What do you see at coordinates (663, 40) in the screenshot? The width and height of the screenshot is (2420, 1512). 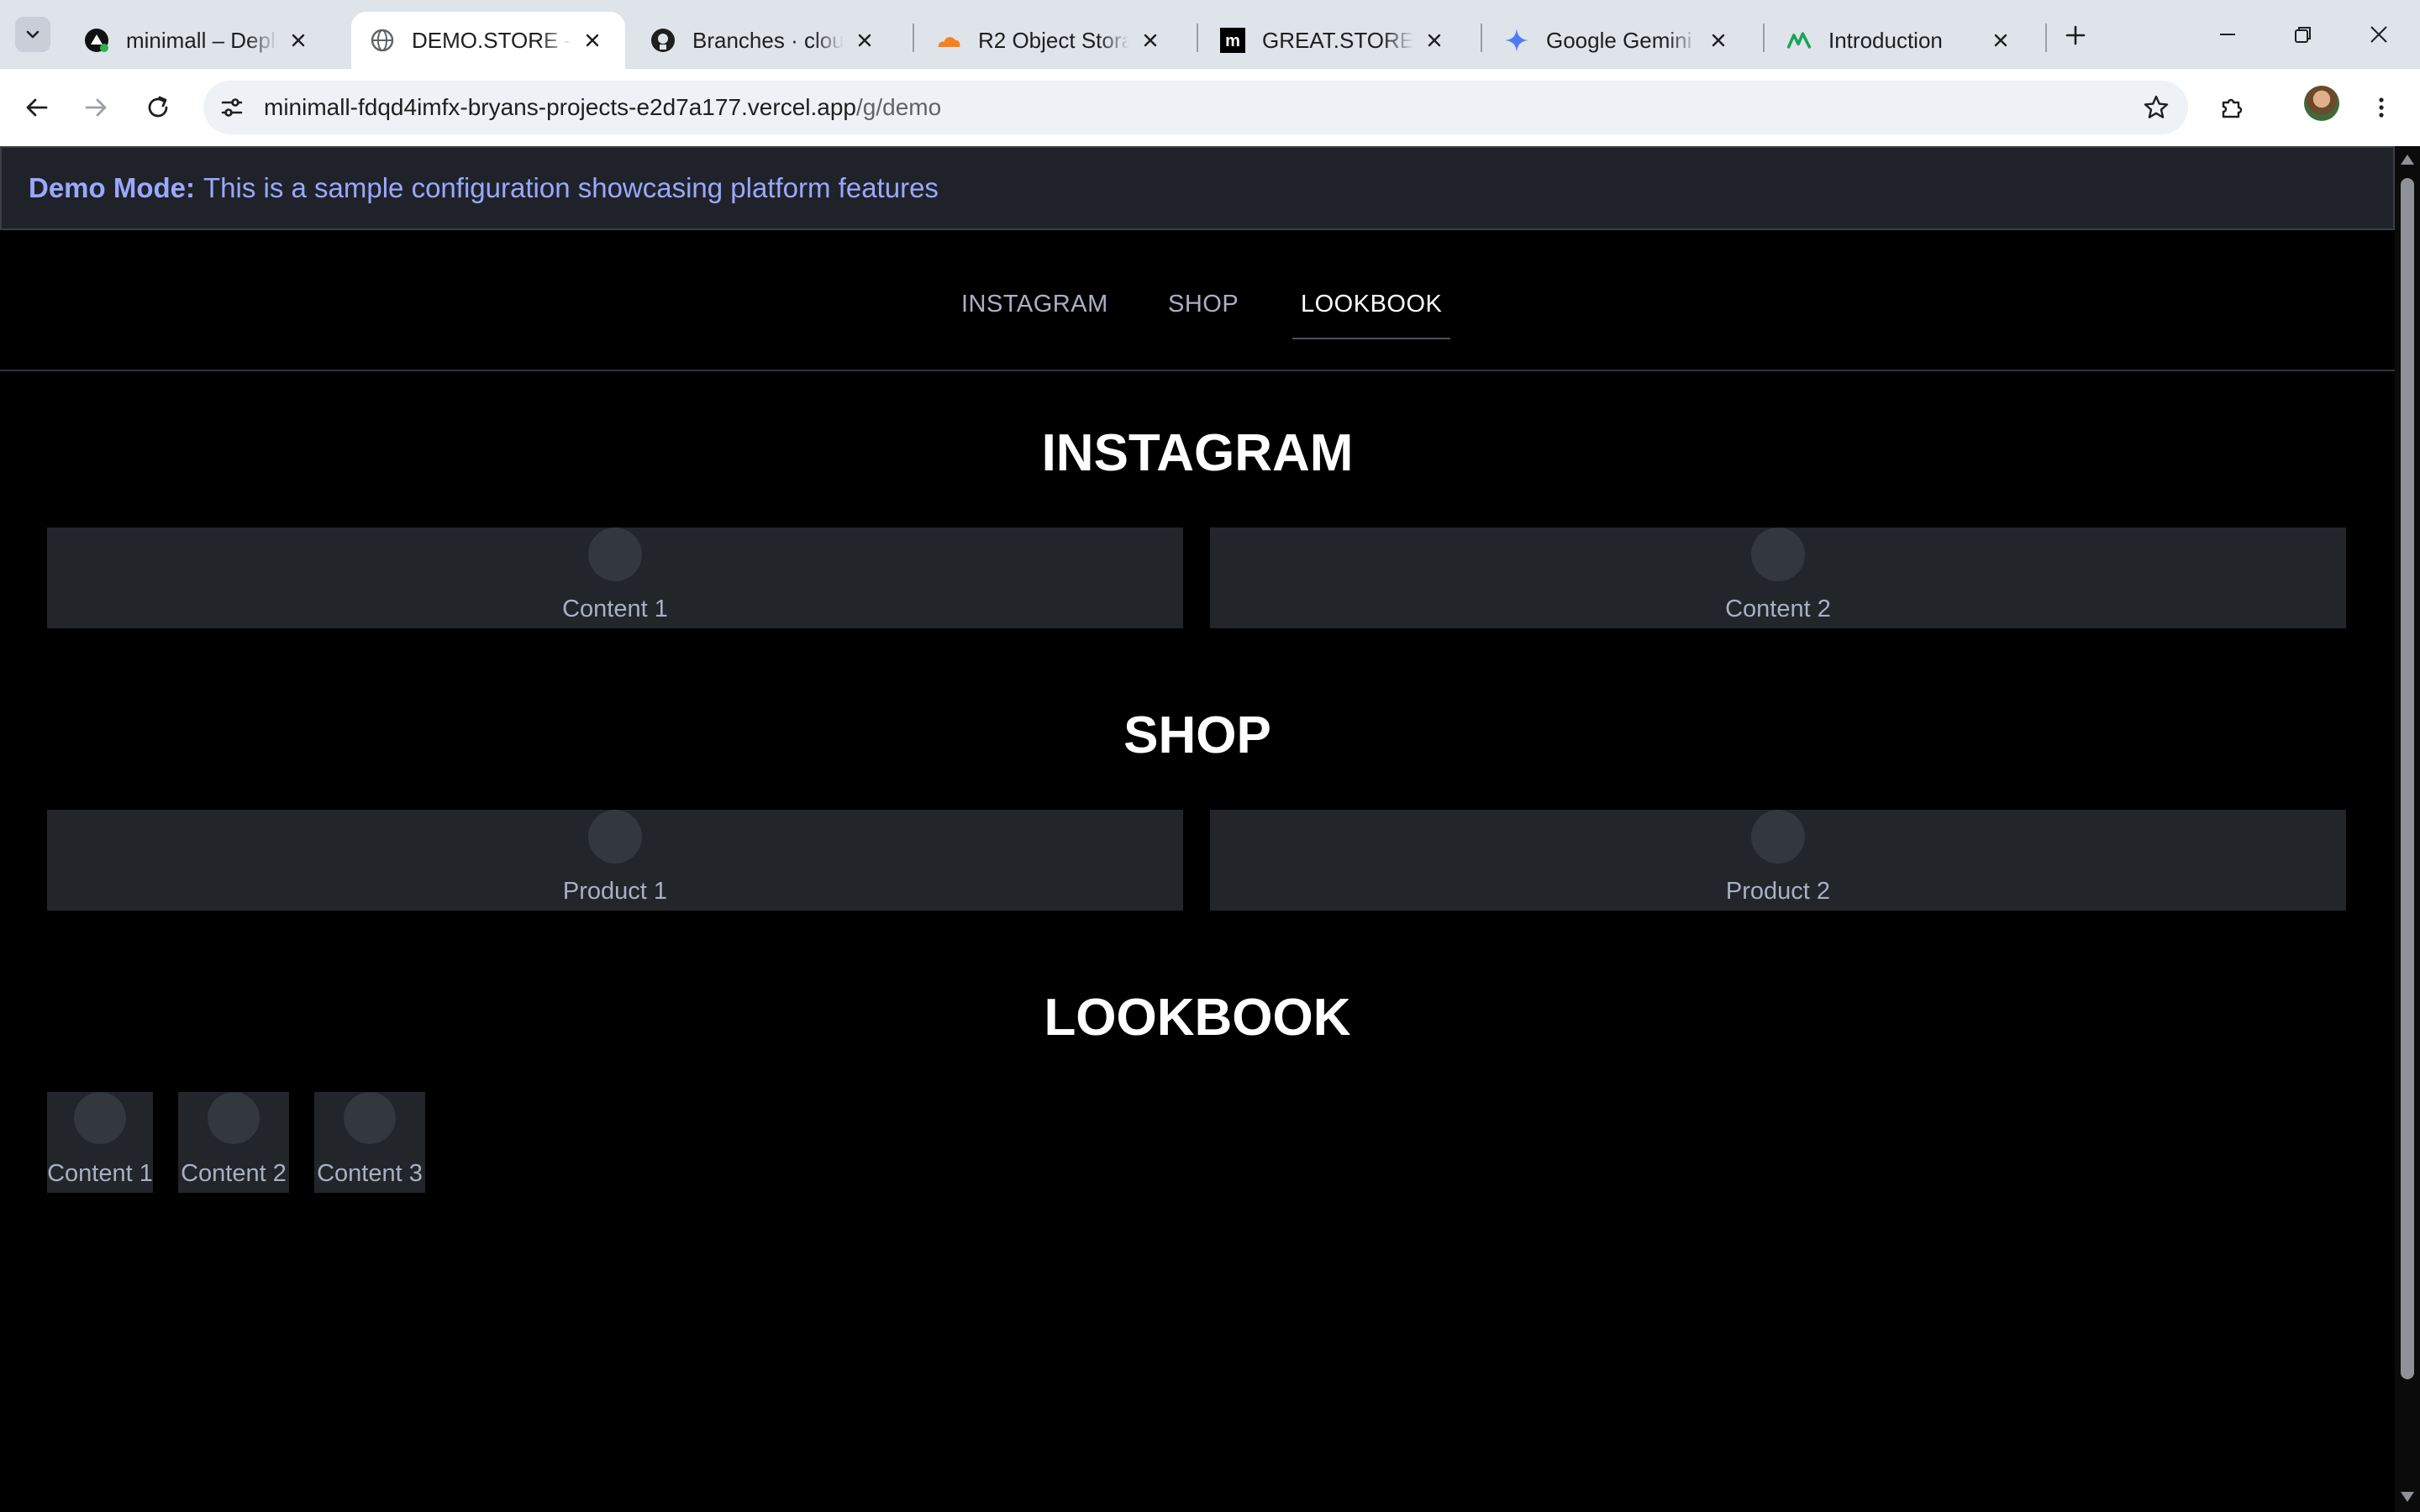 I see `github-icon` at bounding box center [663, 40].